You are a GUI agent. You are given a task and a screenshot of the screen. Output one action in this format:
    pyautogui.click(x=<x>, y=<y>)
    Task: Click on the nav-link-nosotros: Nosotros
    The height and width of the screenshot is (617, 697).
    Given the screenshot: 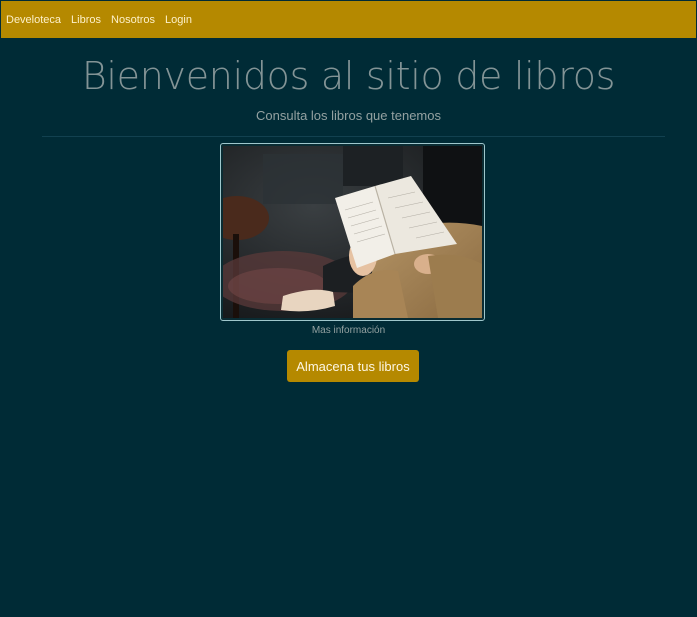 What is the action you would take?
    pyautogui.click(x=133, y=20)
    